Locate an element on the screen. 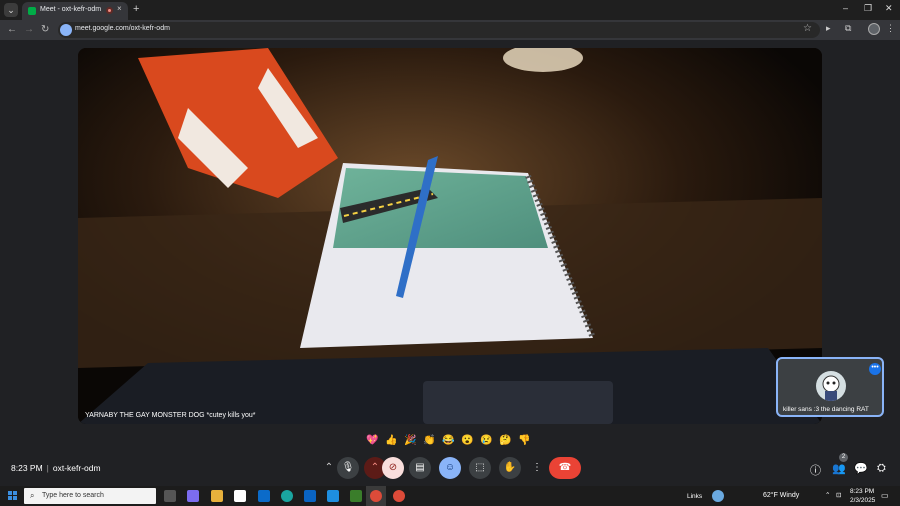  url-text: meet.google.com/oxt-kefr-odm is located at coordinates (122, 28).